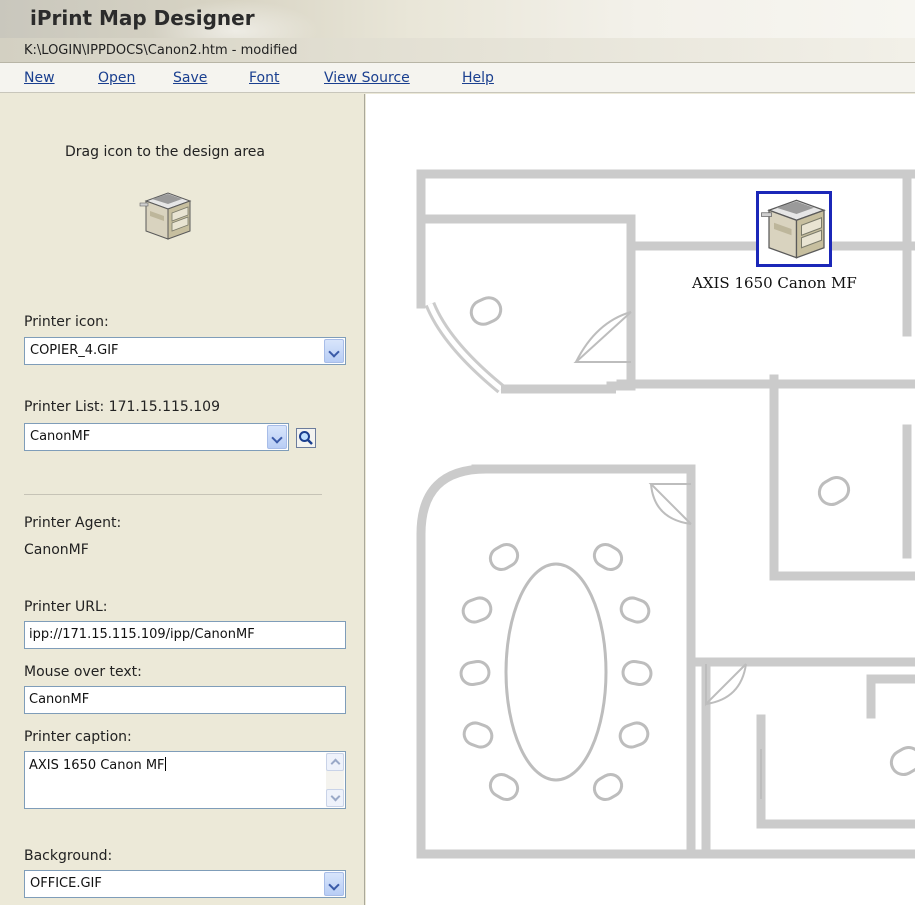 This screenshot has width=915, height=905. What do you see at coordinates (335, 780) in the screenshot?
I see `caption-scrollbar` at bounding box center [335, 780].